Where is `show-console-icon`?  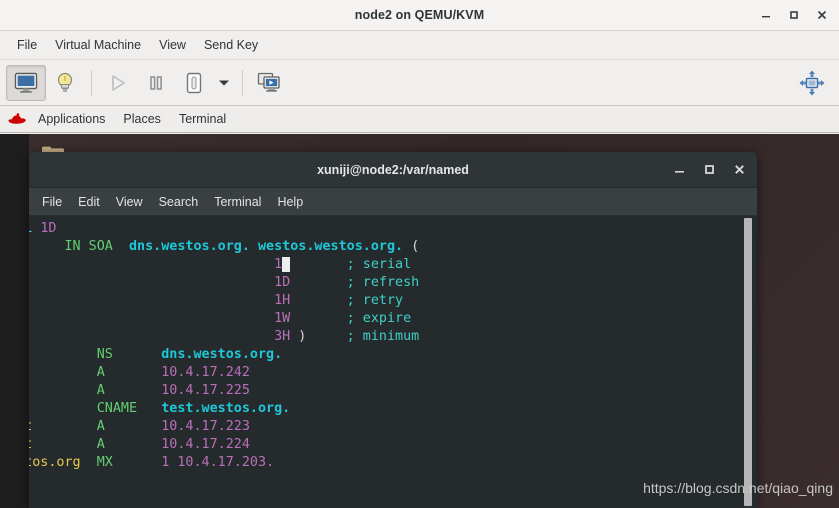 show-console-icon is located at coordinates (26, 82).